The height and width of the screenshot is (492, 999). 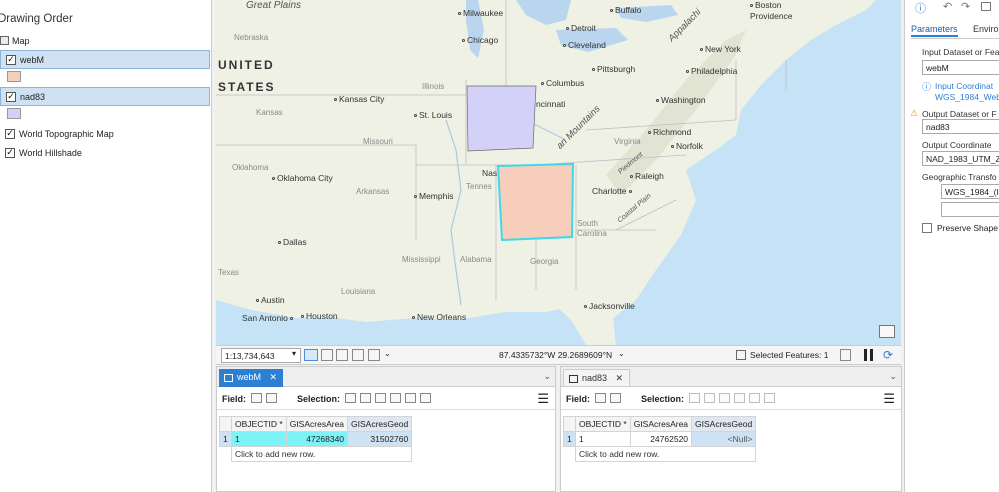 What do you see at coordinates (947, 6) in the screenshot?
I see `undo-icon: ↶` at bounding box center [947, 6].